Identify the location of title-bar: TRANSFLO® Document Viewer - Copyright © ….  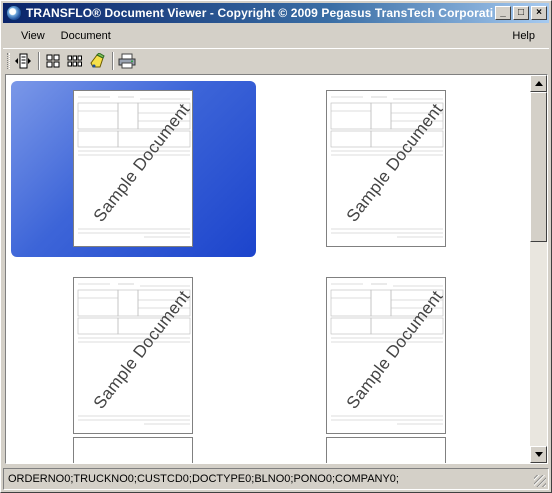
(276, 13).